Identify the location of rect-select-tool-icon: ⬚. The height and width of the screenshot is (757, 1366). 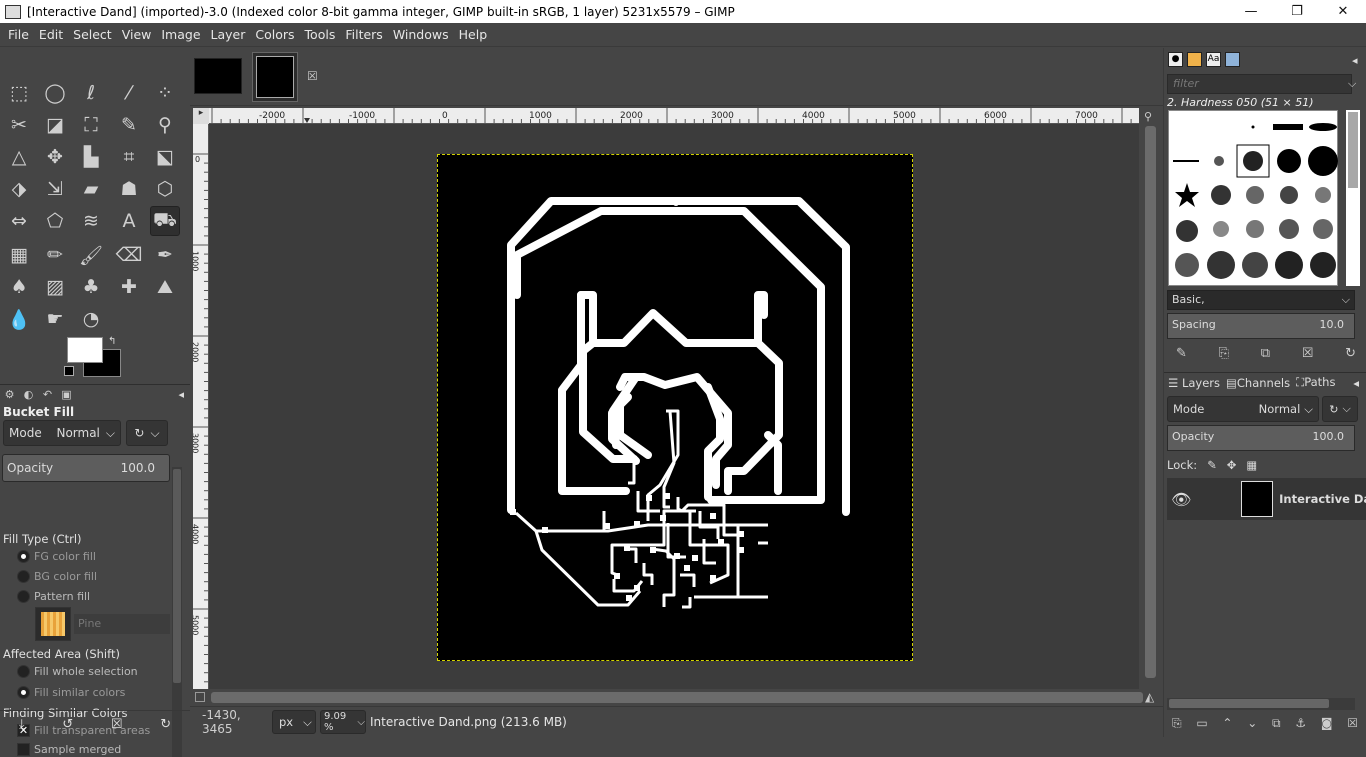
(19, 93).